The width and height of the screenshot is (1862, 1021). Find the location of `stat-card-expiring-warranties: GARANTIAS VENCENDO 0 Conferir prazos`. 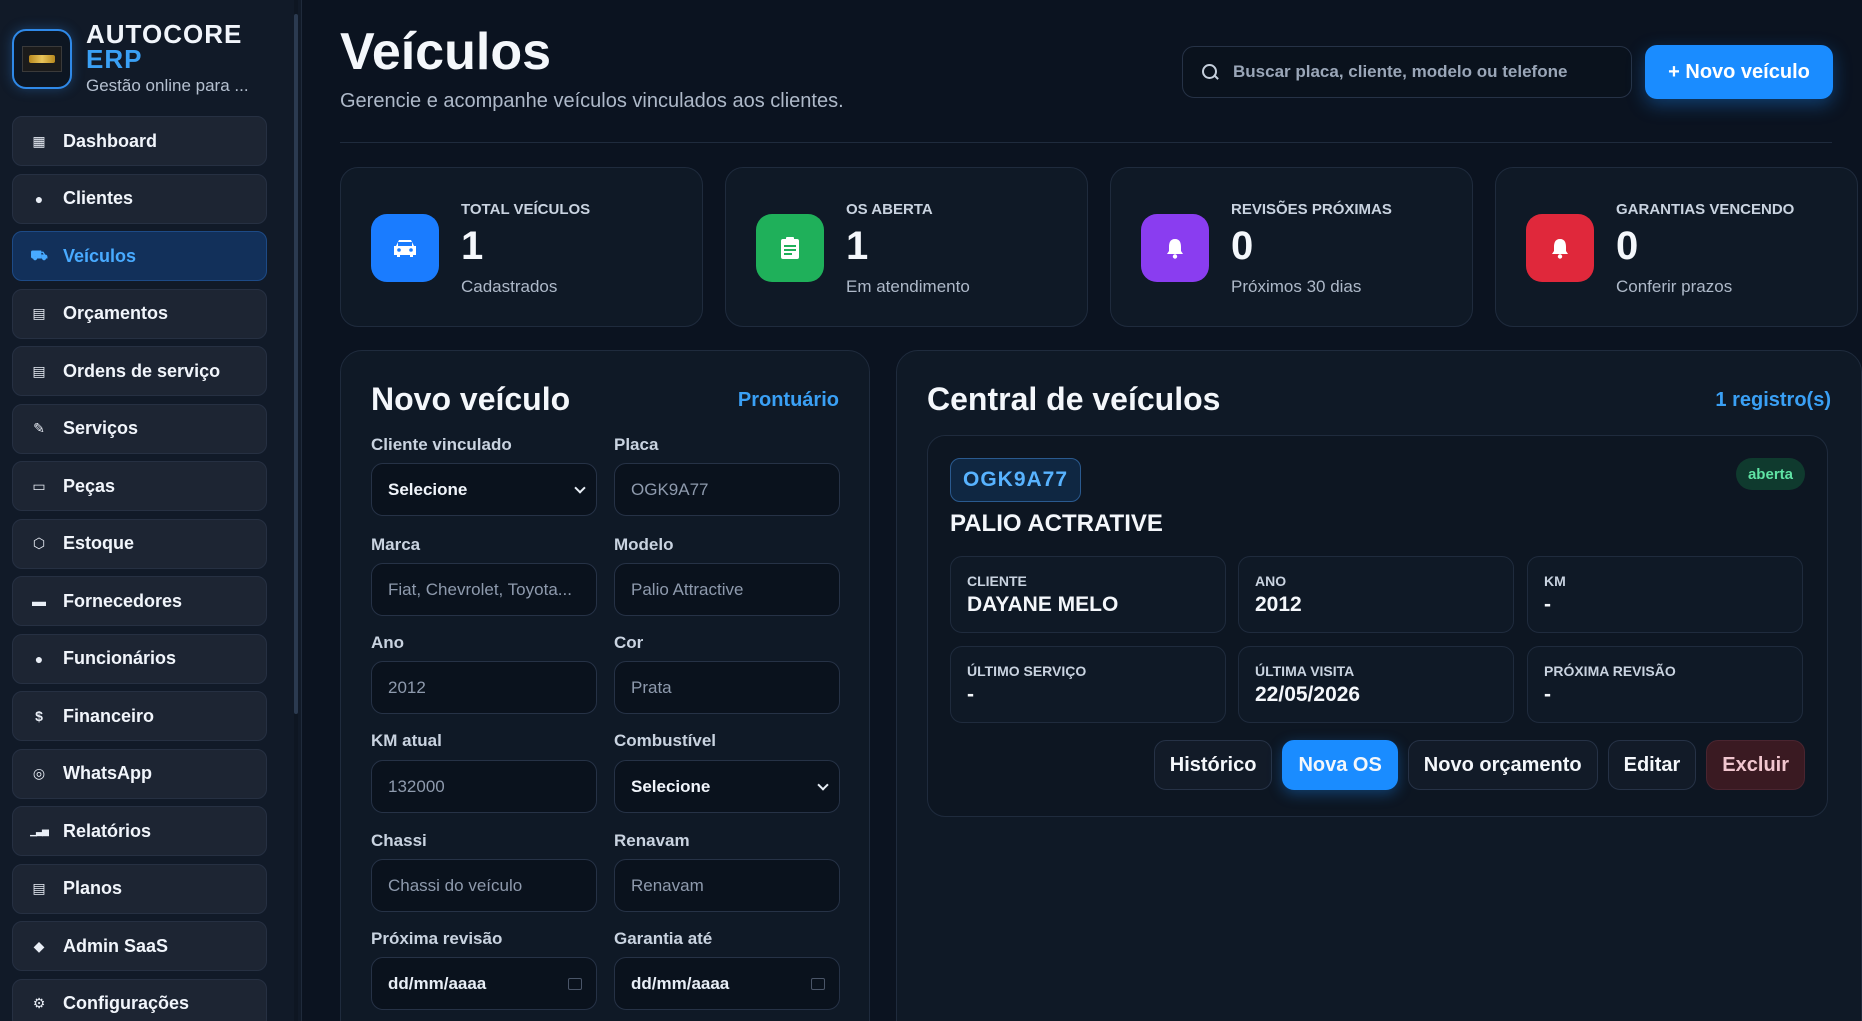

stat-card-expiring-warranties: GARANTIAS VENCENDO 0 Conferir prazos is located at coordinates (1676, 247).